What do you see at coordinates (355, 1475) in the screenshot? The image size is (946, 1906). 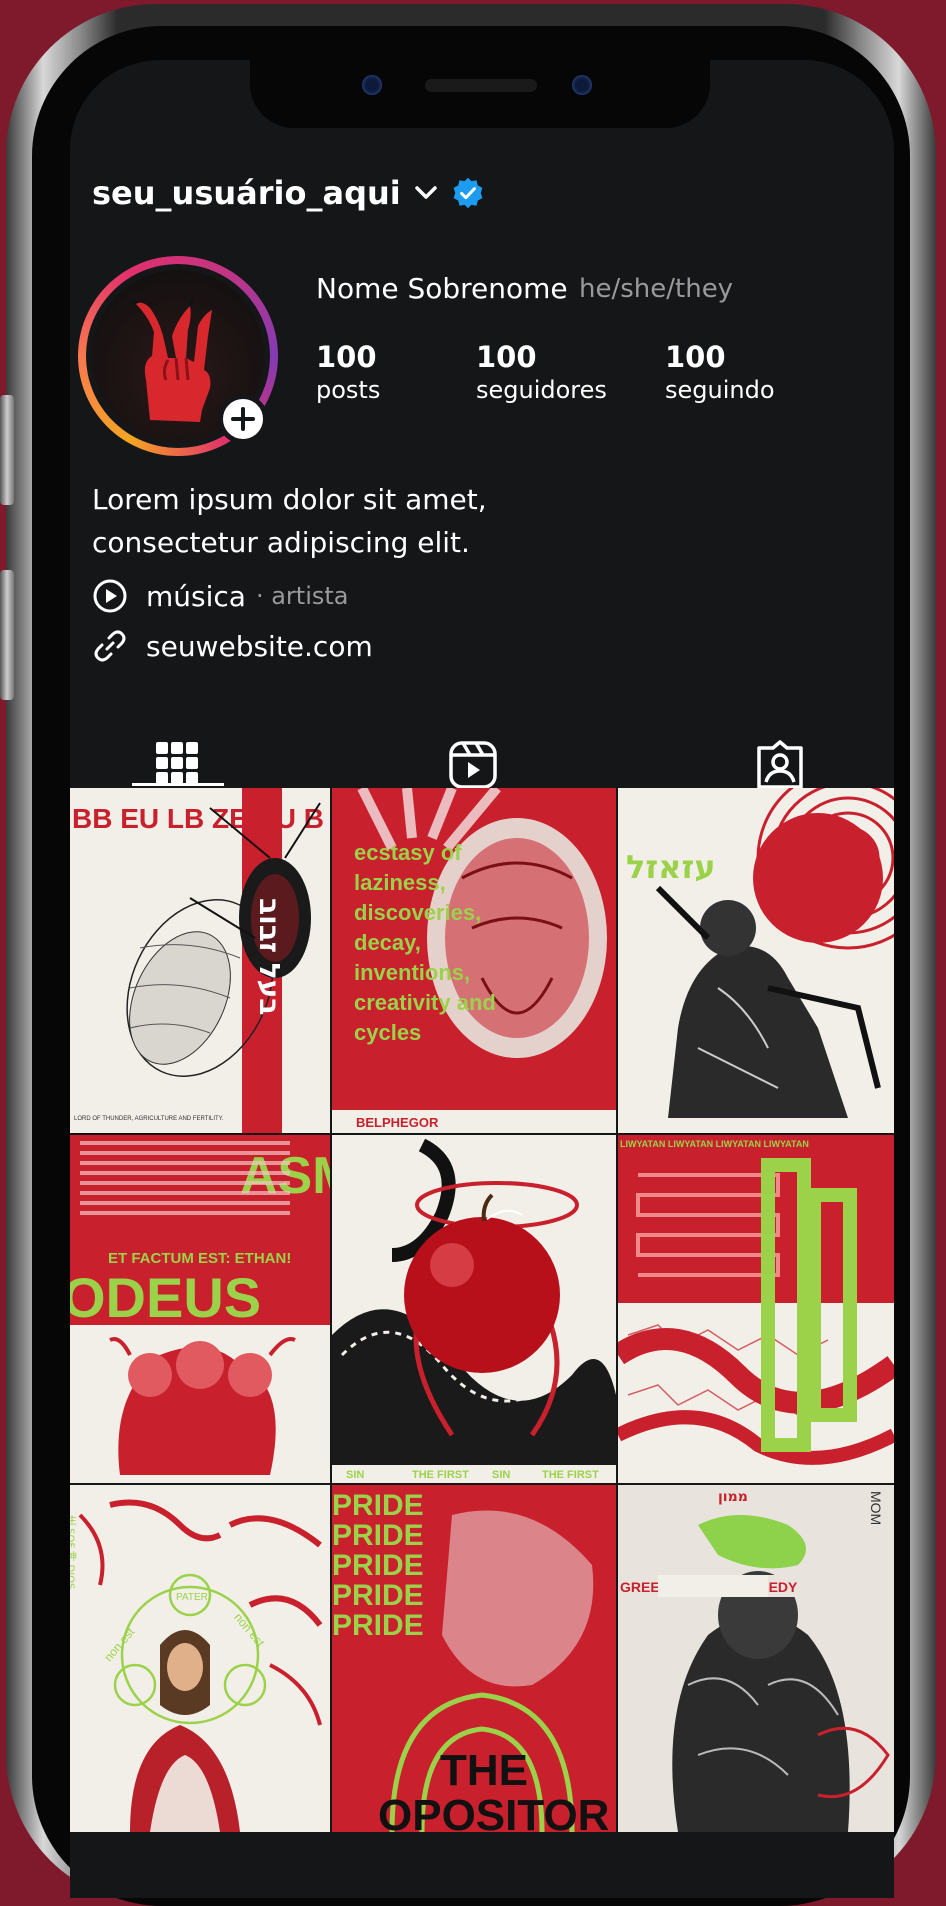 I see `post-5-footer-1: SIN` at bounding box center [355, 1475].